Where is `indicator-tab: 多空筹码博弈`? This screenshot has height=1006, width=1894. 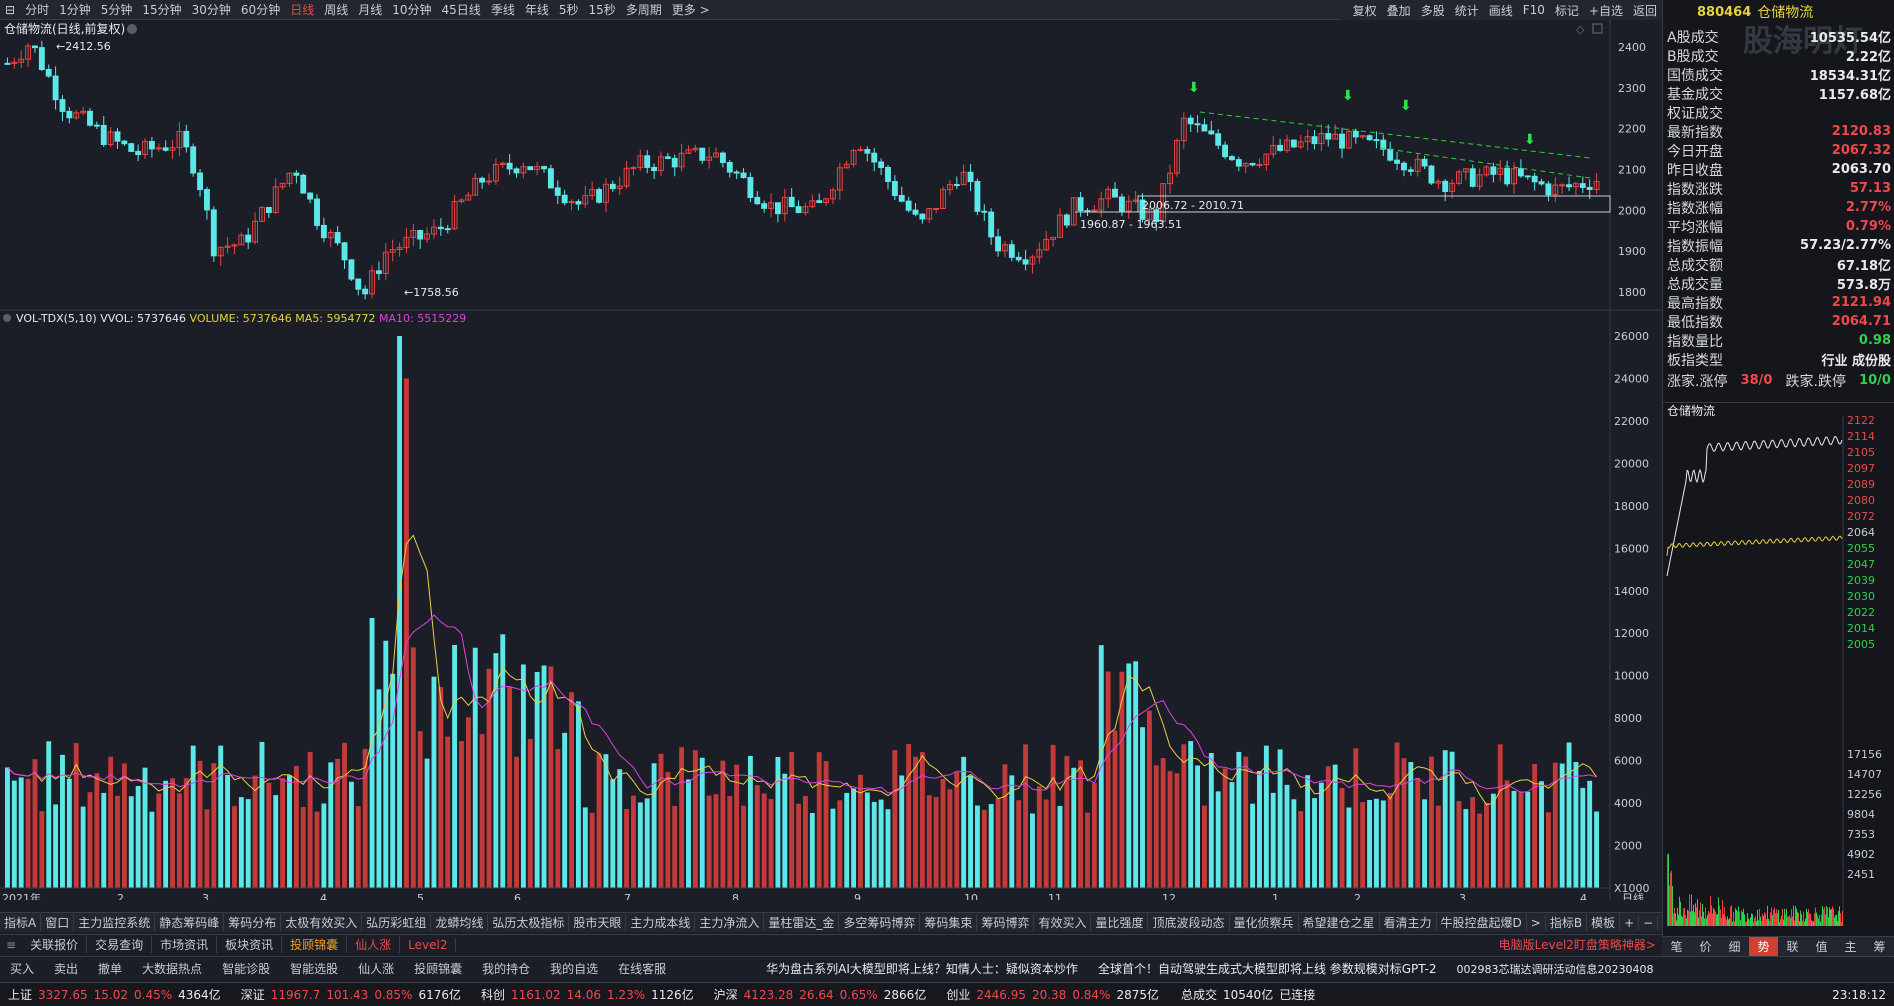
indicator-tab: 多空筹码博弈 is located at coordinates (880, 922).